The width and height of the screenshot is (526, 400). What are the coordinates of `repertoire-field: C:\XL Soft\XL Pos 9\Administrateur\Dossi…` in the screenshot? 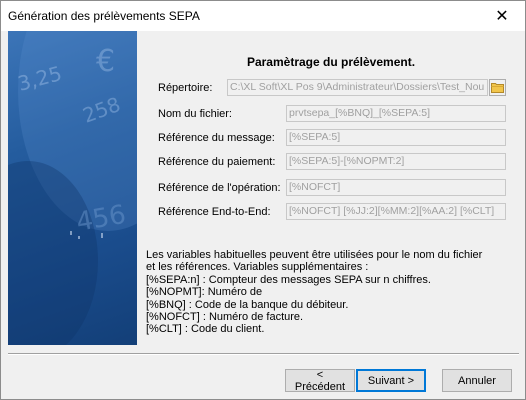 It's located at (357, 87).